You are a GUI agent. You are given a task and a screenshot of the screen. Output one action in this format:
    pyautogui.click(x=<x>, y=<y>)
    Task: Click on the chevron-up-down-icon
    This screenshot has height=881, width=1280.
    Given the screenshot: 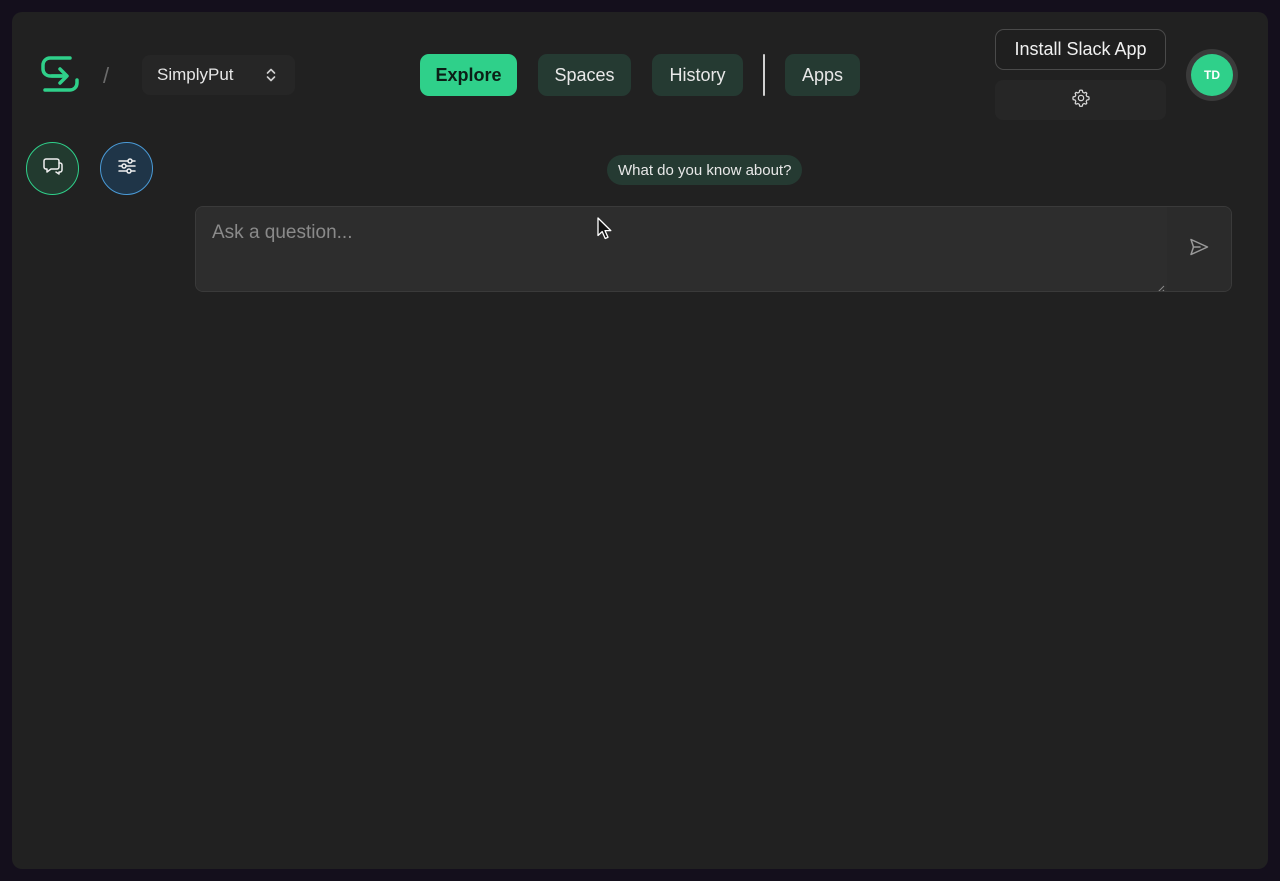 What is the action you would take?
    pyautogui.click(x=271, y=75)
    